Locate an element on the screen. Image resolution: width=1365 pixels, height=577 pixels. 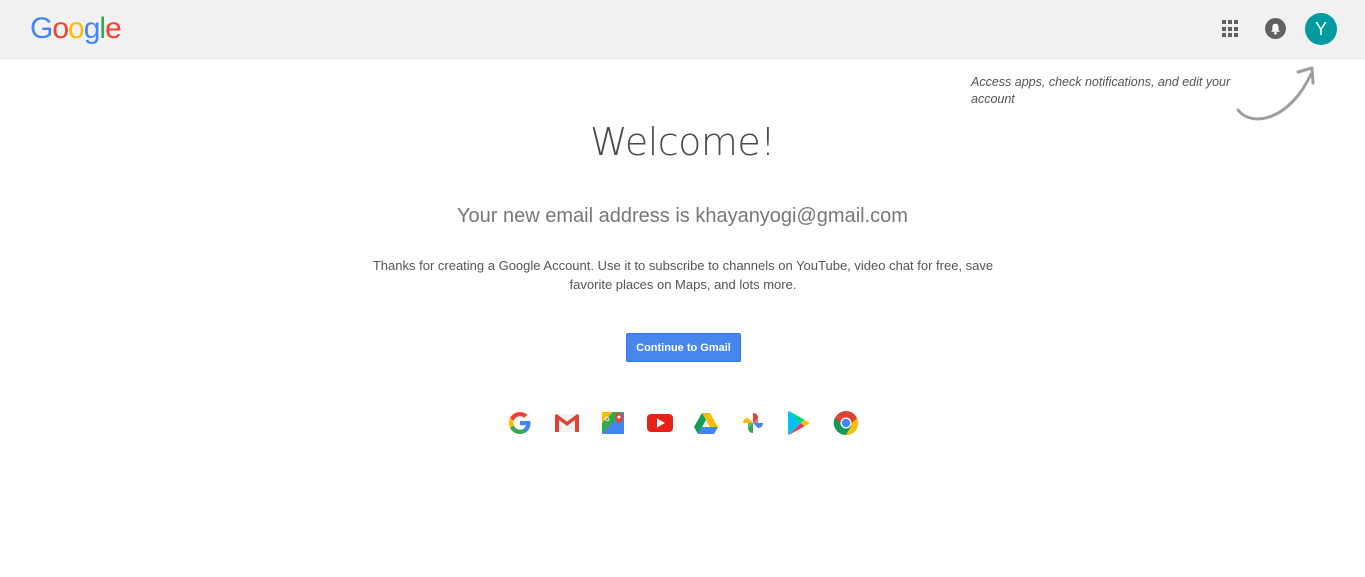
google-search-icon is located at coordinates (520, 423).